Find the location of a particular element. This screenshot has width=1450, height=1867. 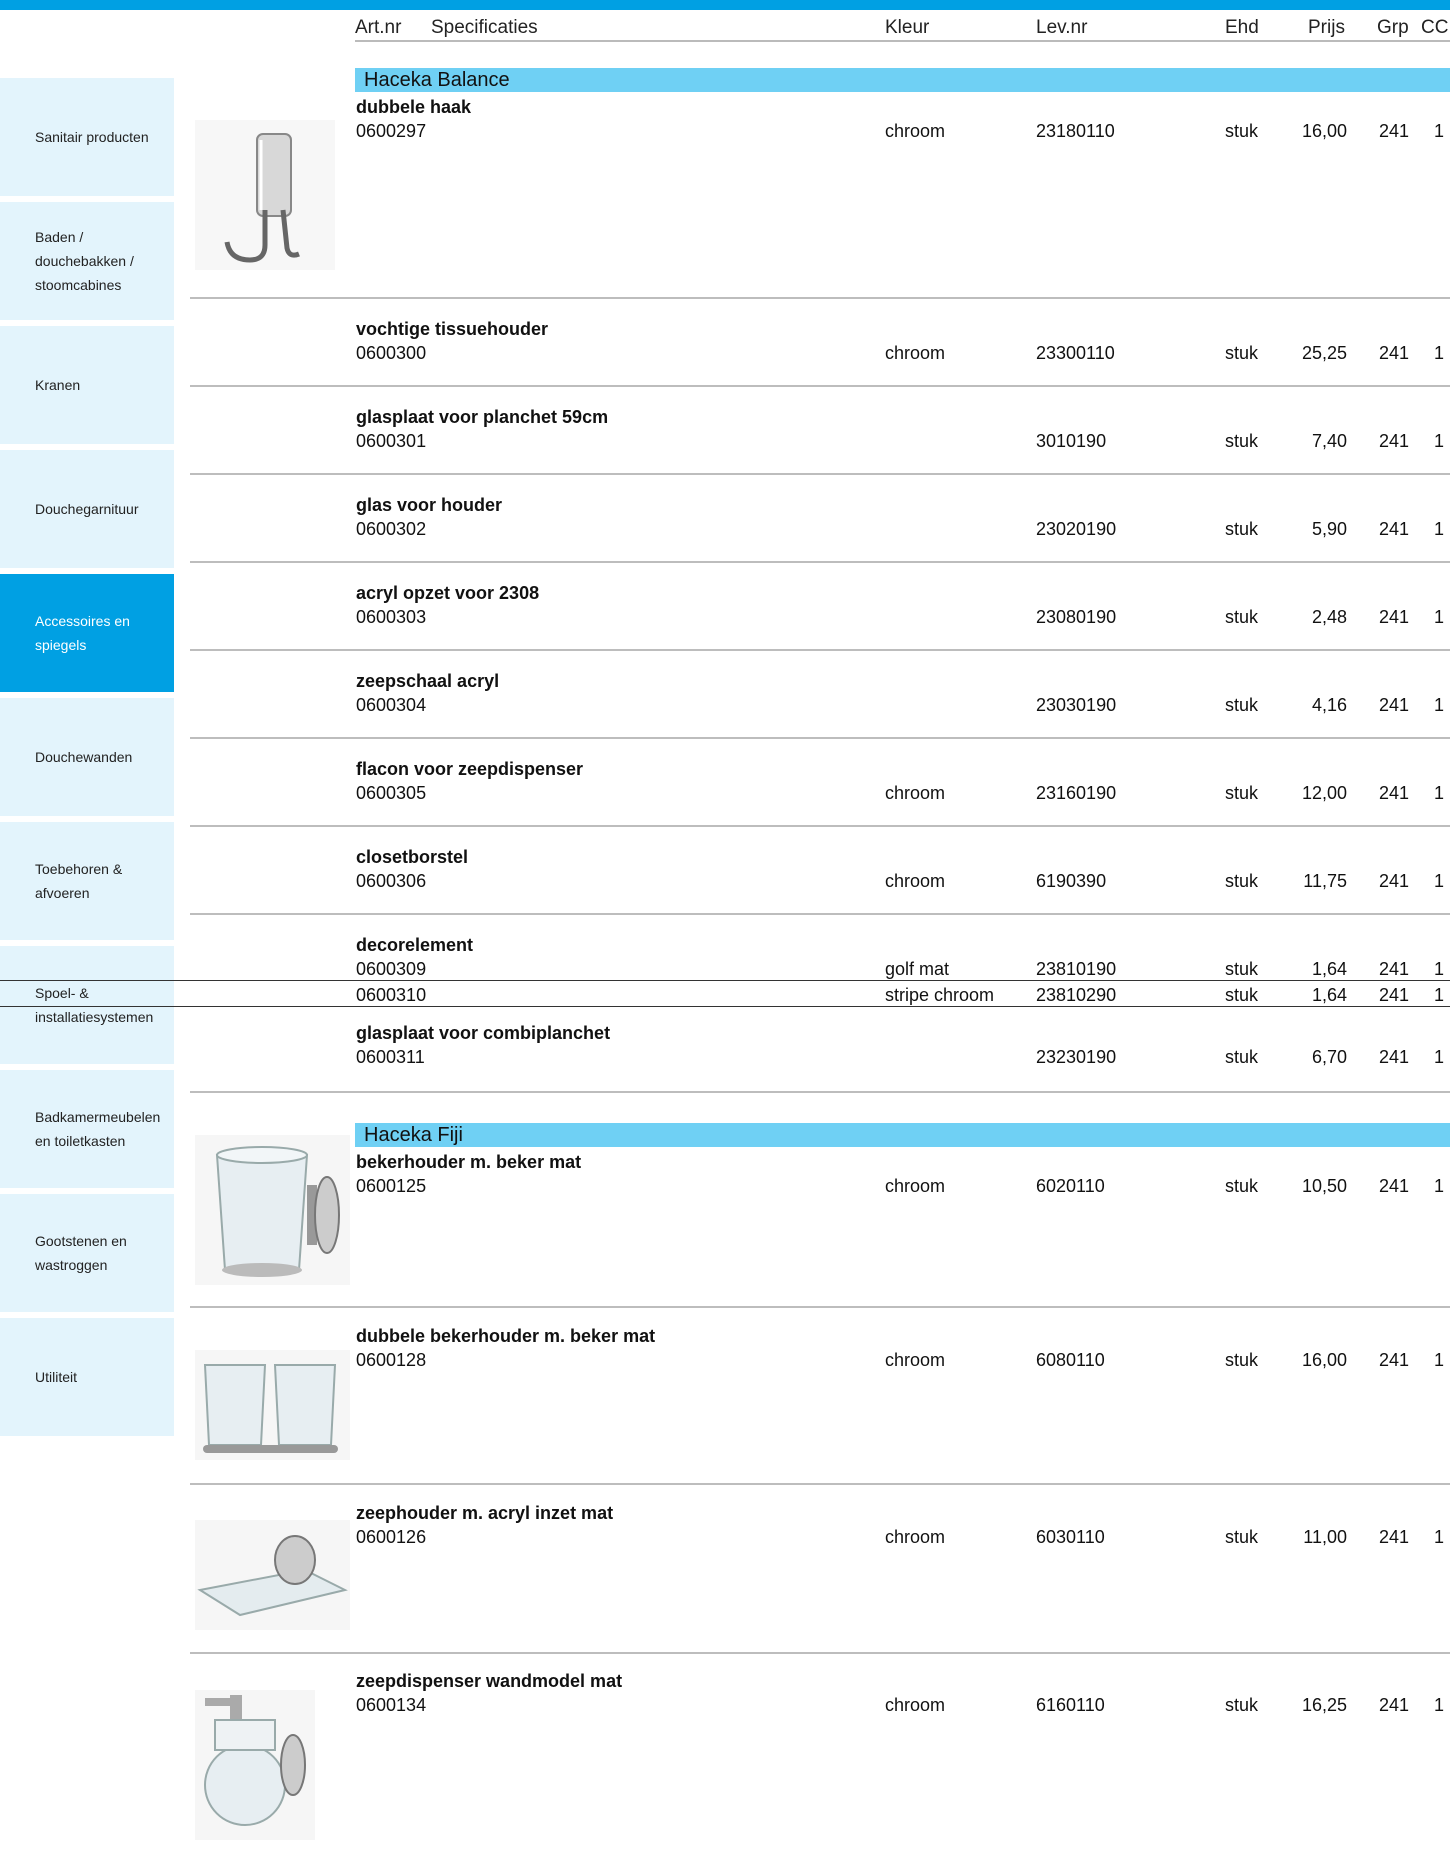

group-header: Haceka Fiji is located at coordinates (902, 1135).